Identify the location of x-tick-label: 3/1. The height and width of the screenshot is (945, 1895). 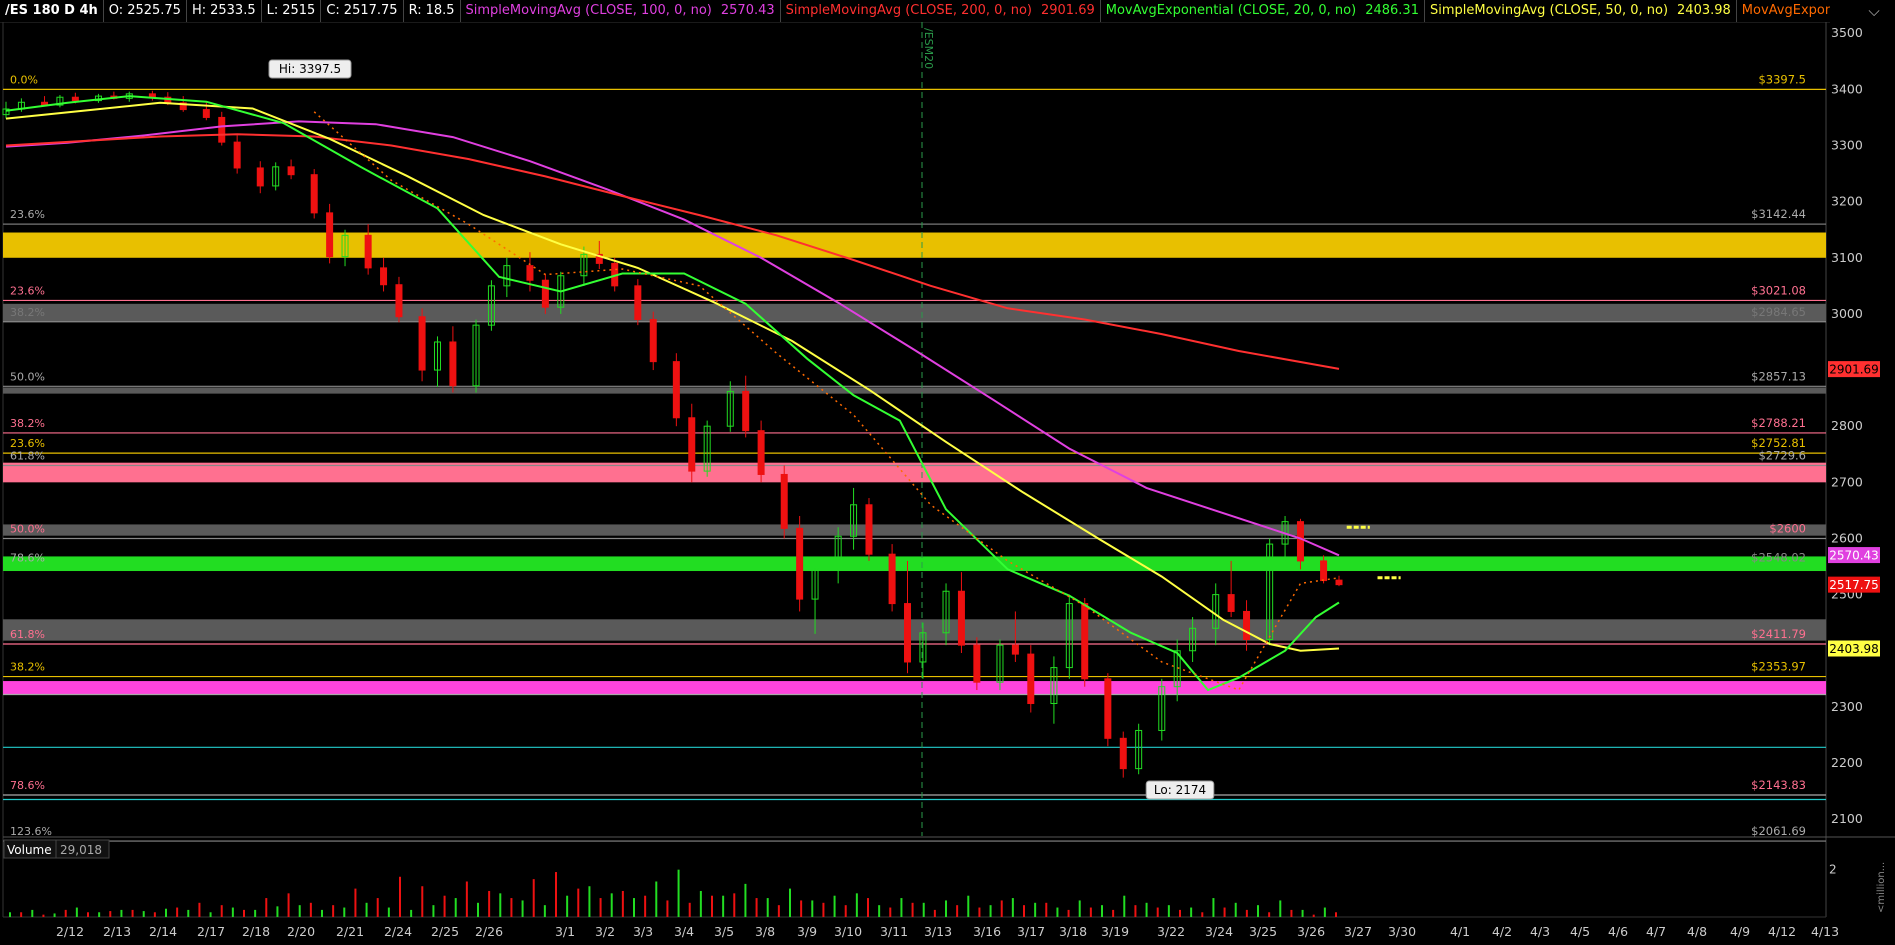
(565, 931).